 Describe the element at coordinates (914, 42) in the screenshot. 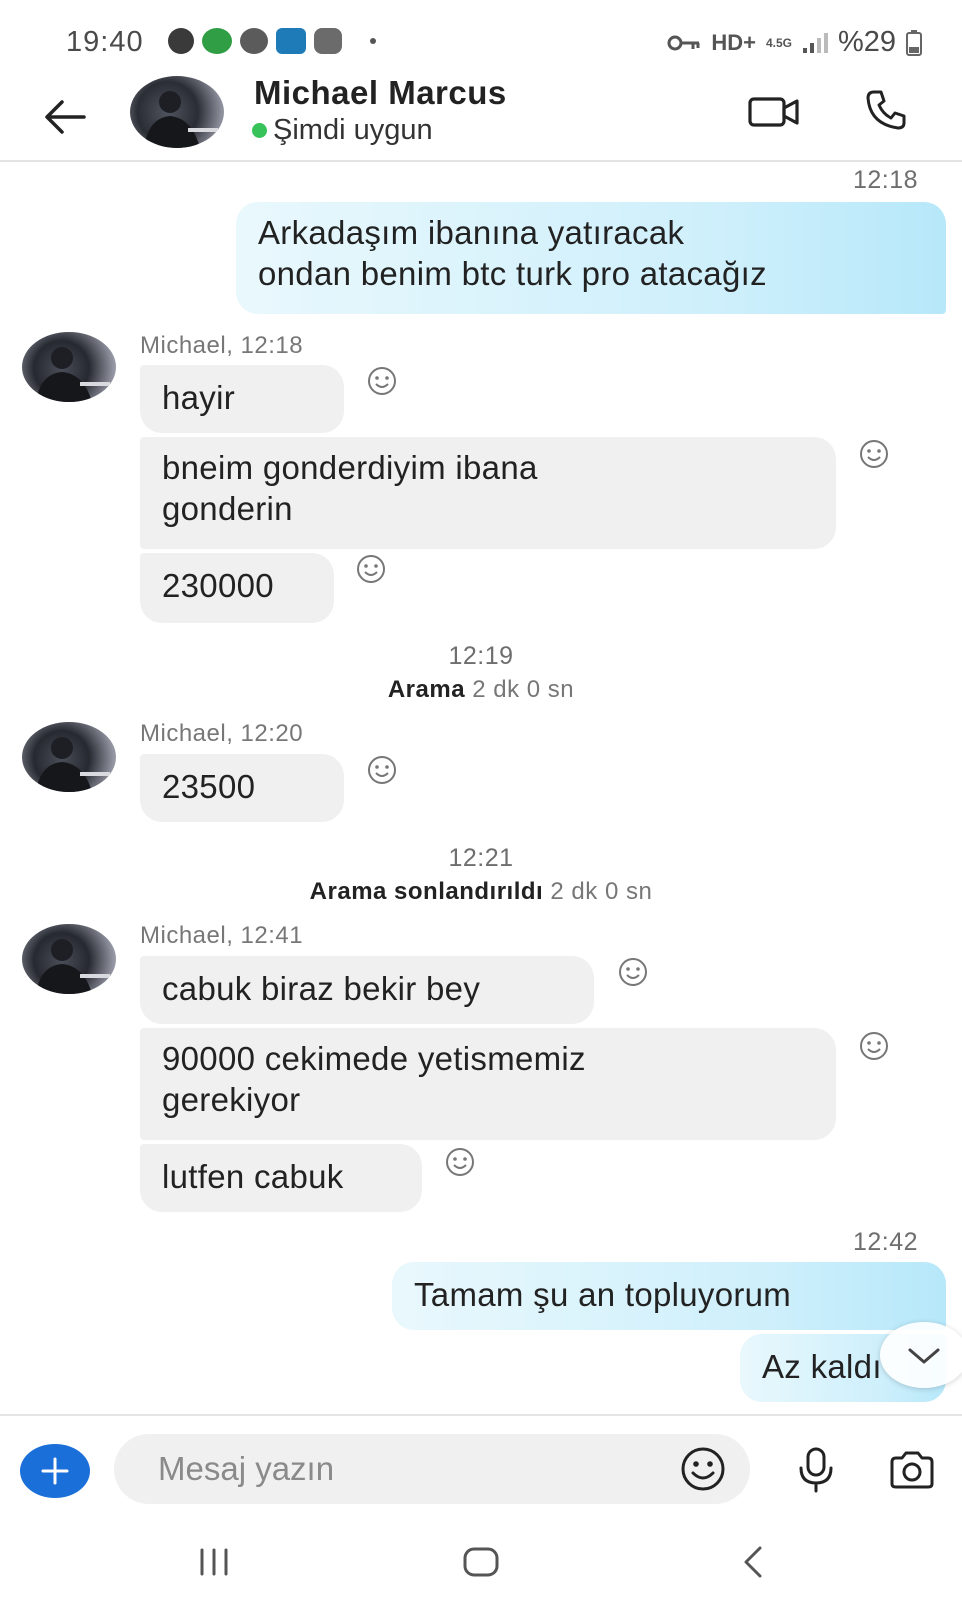

I see `battery-icon` at that location.